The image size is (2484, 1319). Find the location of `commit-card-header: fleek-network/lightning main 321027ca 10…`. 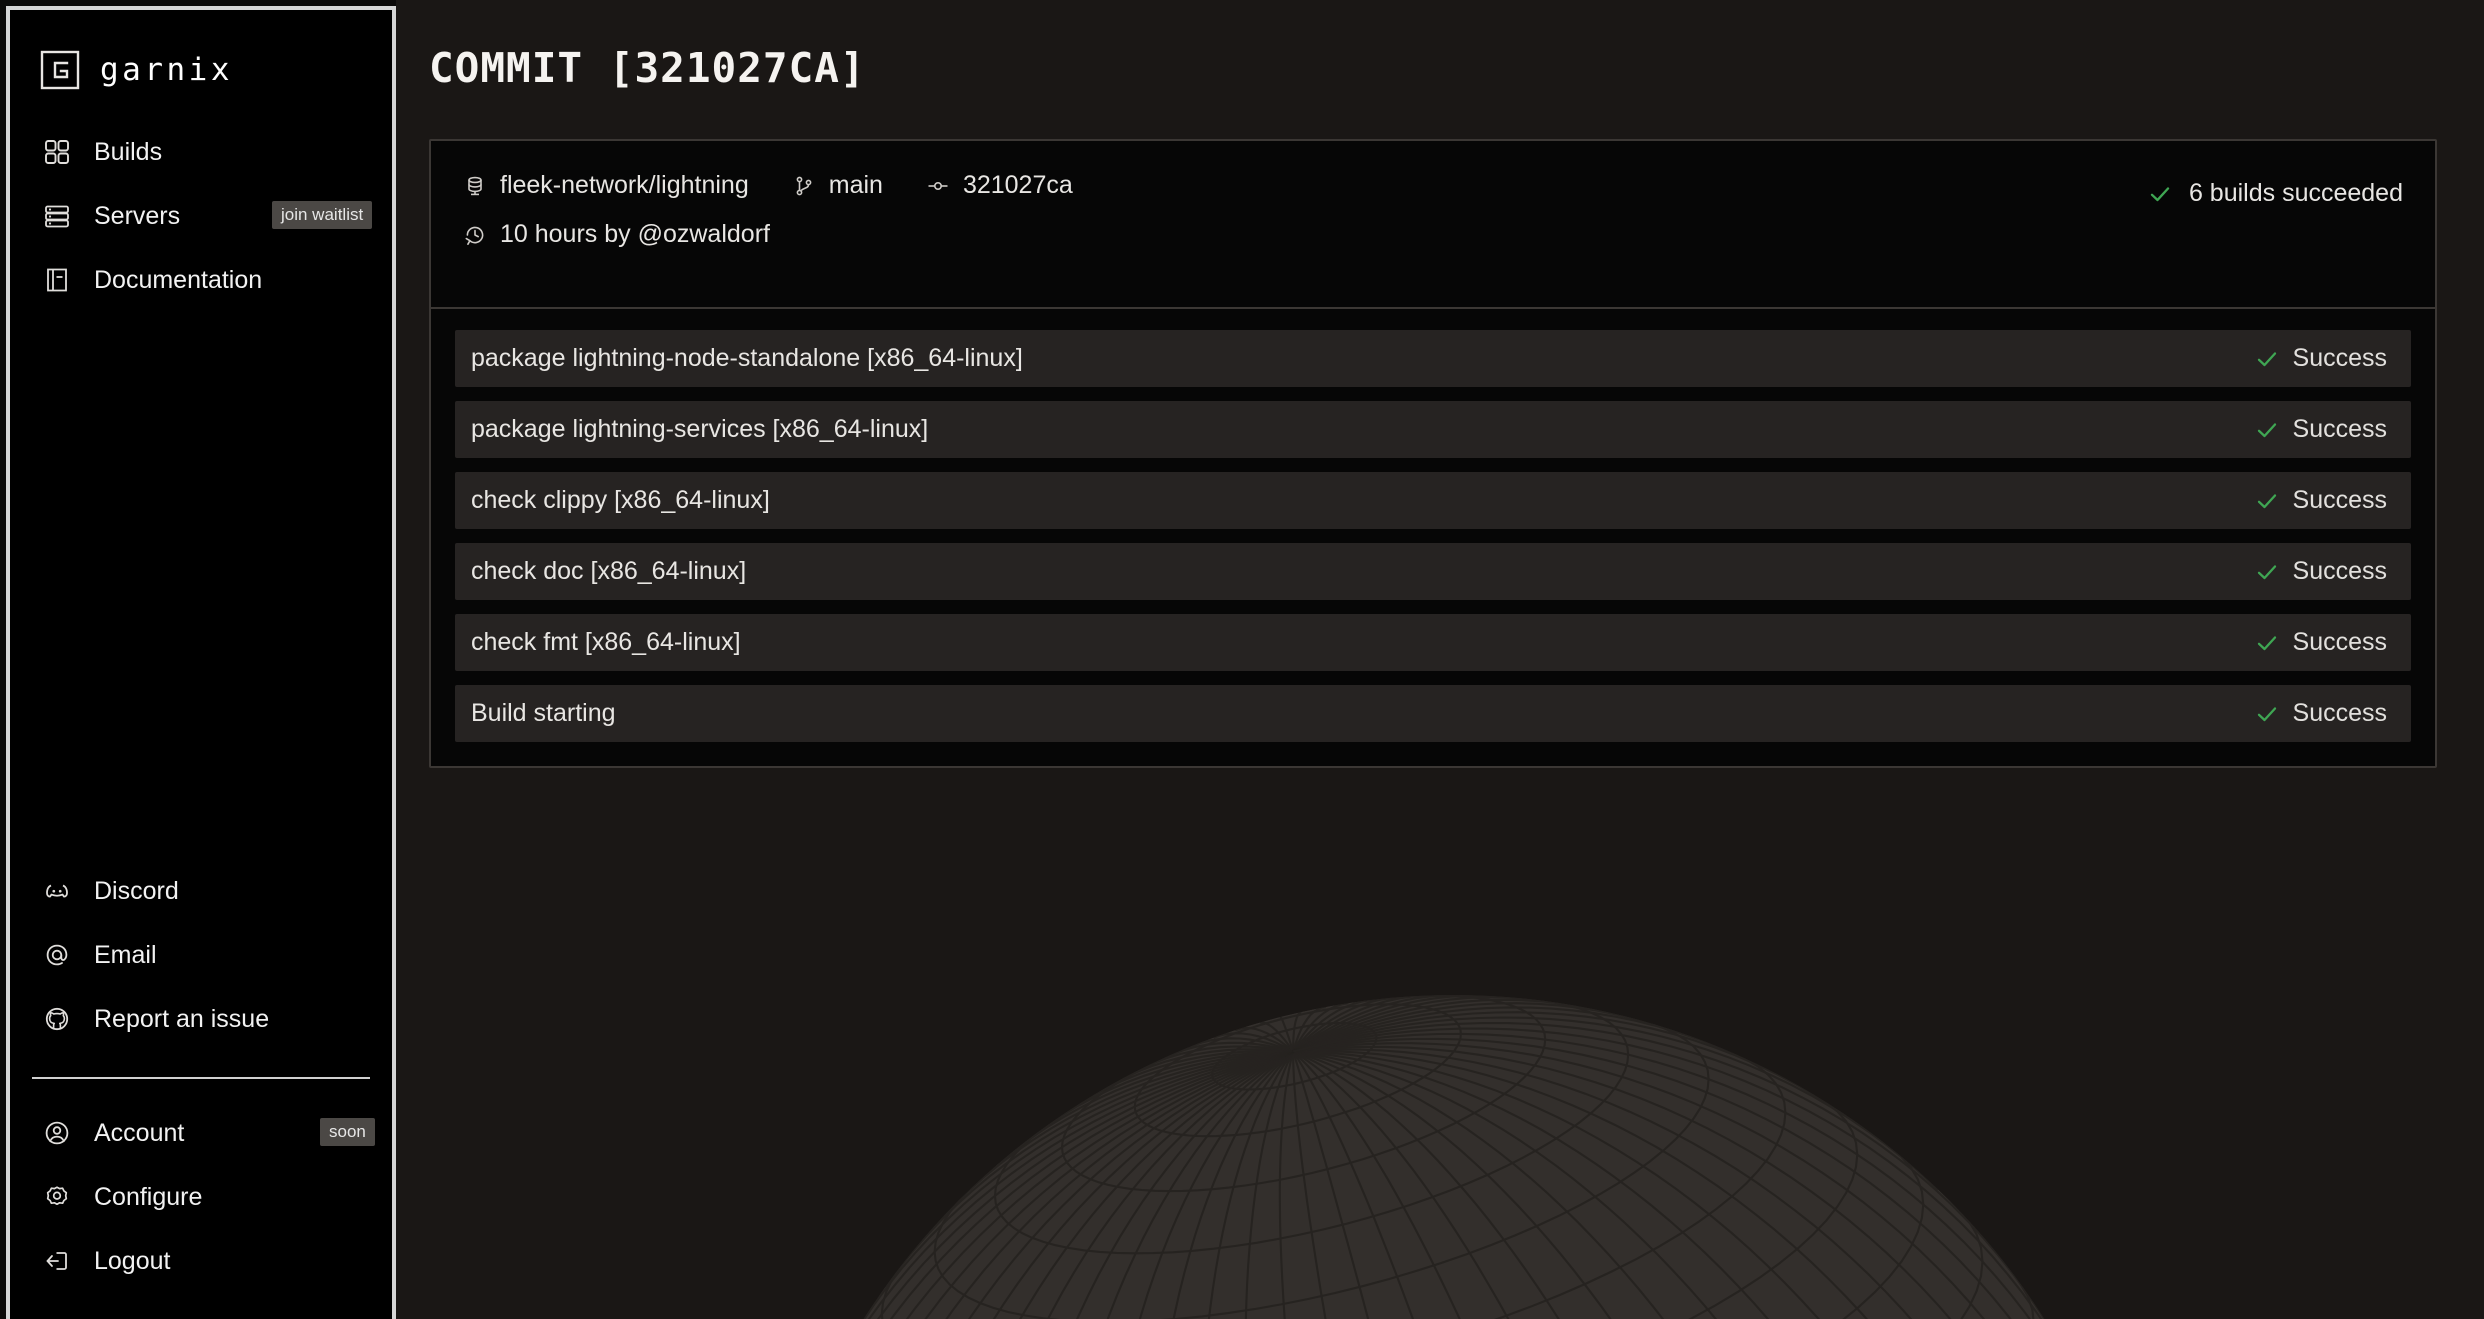

commit-card-header: fleek-network/lightning main 321027ca 10… is located at coordinates (1433, 225).